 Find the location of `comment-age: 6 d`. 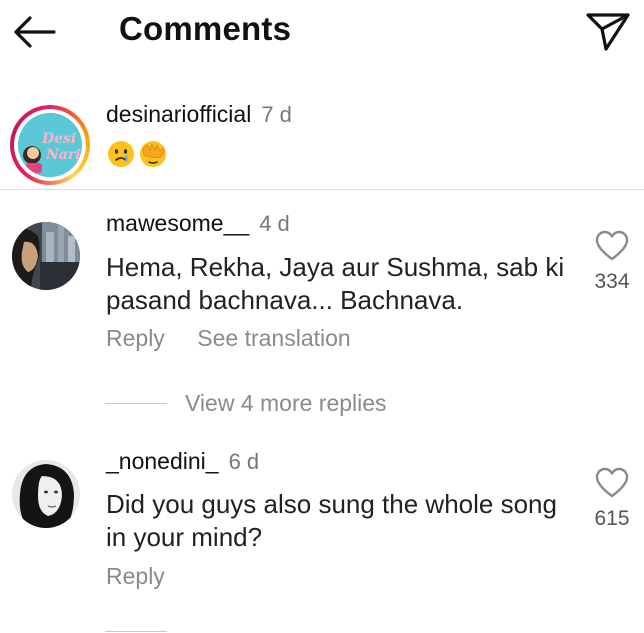

comment-age: 6 d is located at coordinates (244, 461).